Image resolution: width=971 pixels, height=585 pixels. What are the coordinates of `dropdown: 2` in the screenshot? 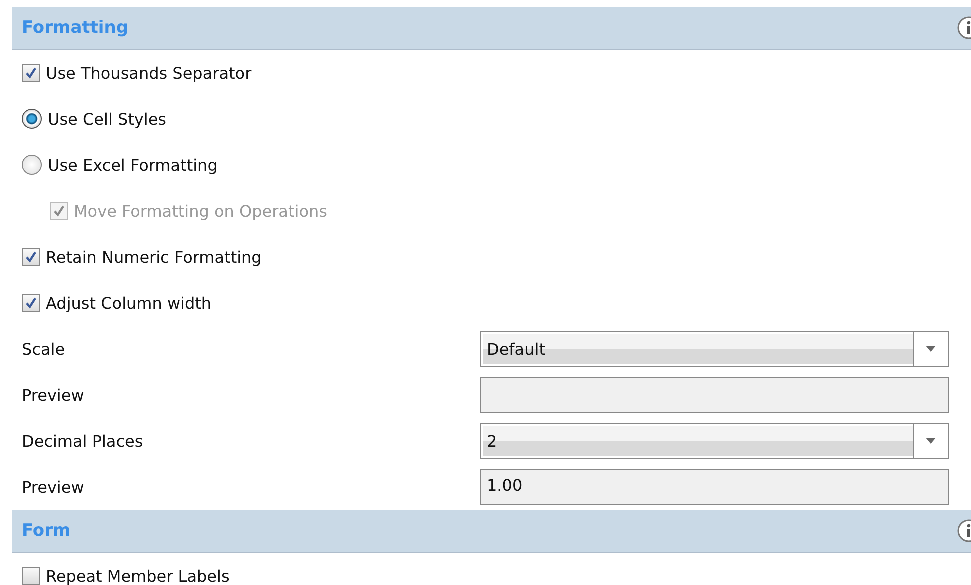 It's located at (714, 441).